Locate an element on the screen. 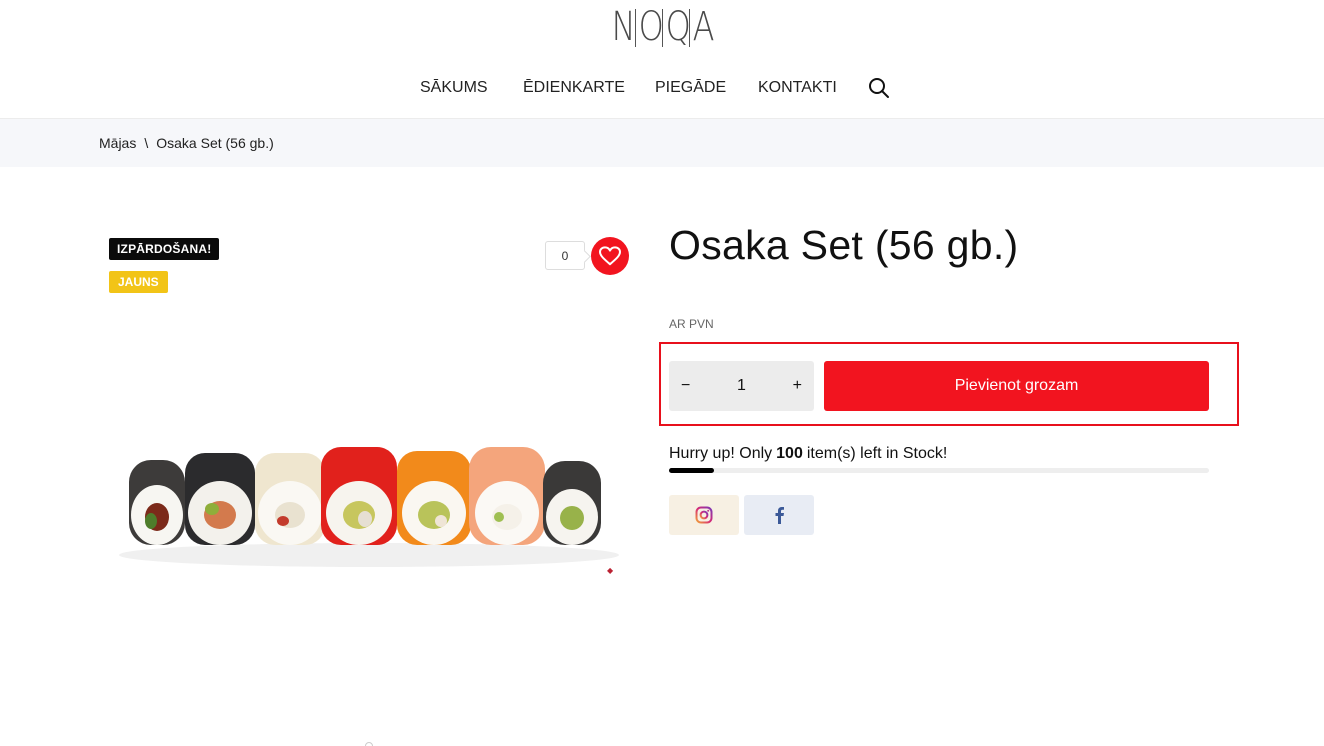 The image size is (1324, 746). stock-suffix: item(s) left in Stock! is located at coordinates (877, 453).